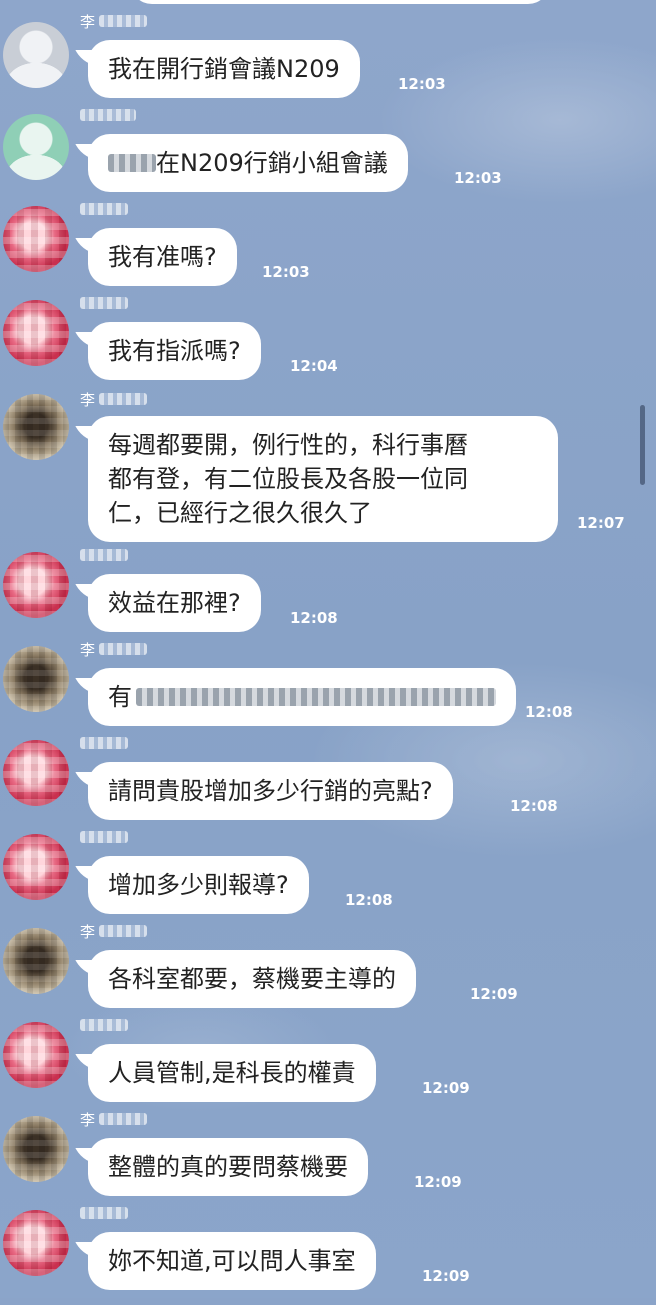 The height and width of the screenshot is (1305, 656). Describe the element at coordinates (228, 1167) in the screenshot. I see `message-bubble: 整體的真的要問蔡機要` at that location.